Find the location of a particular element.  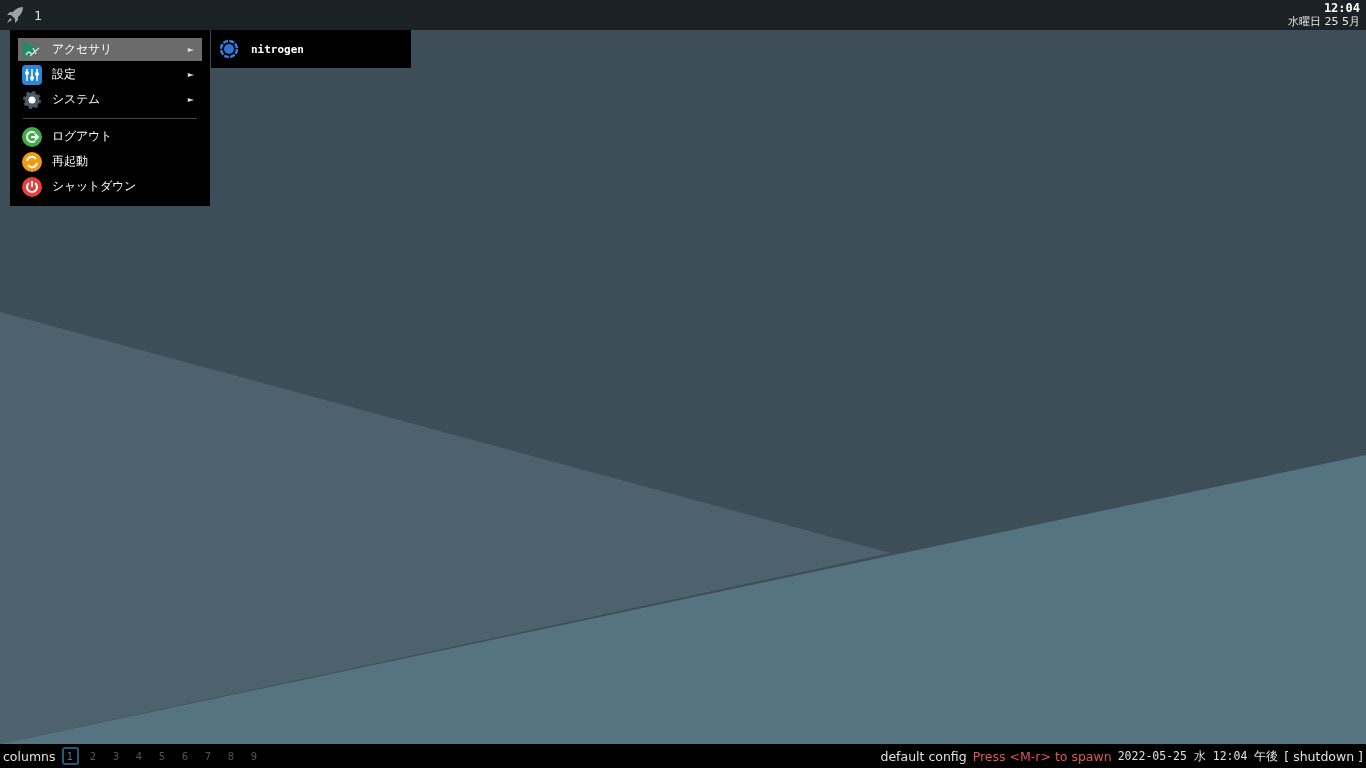

workspace-tag: 1 is located at coordinates (70, 756).